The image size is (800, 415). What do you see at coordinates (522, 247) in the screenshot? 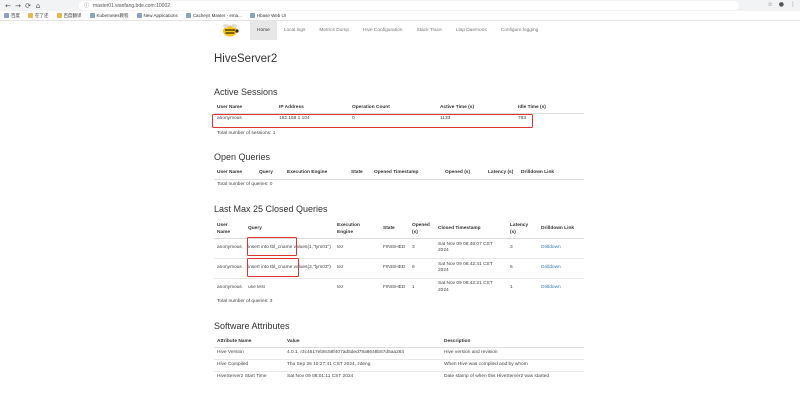
I see `cell-latency: 3` at bounding box center [522, 247].